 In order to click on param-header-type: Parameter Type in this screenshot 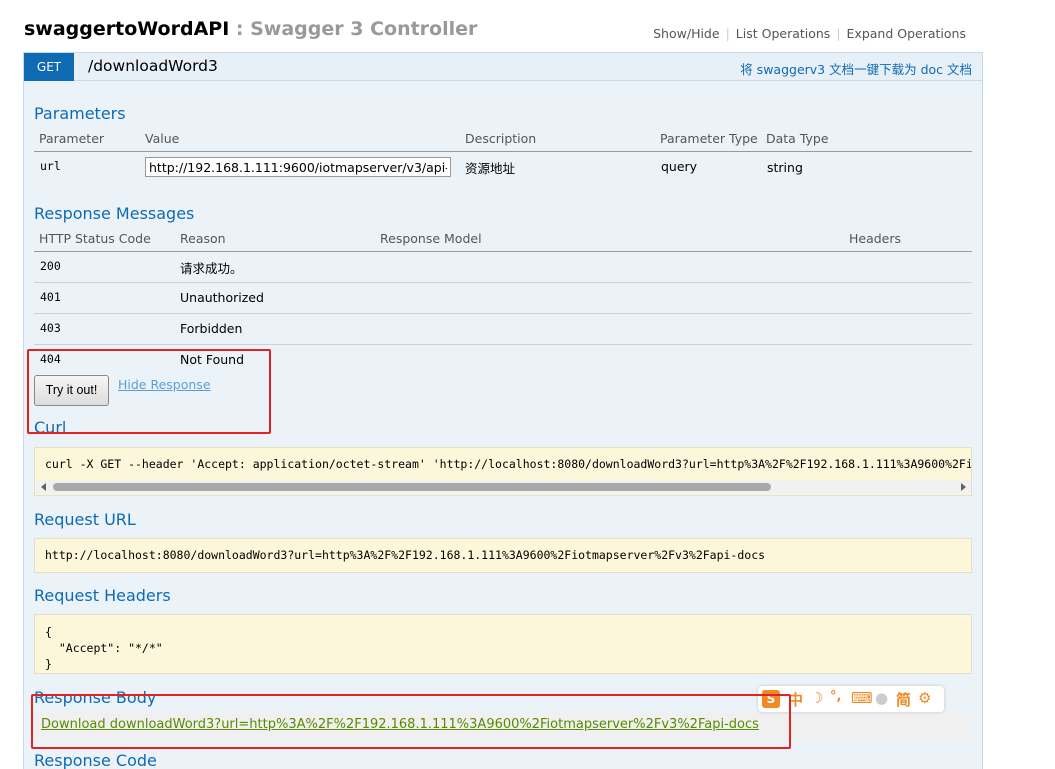, I will do `click(709, 138)`.